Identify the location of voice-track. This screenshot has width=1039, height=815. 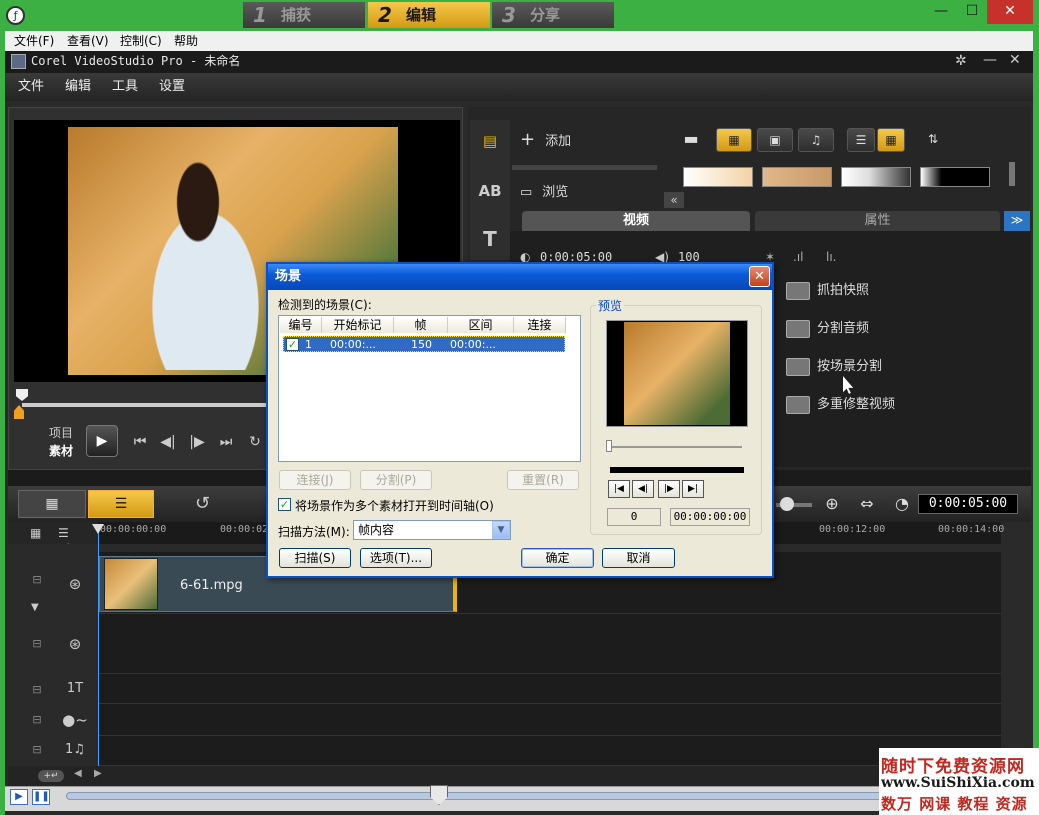
(549, 720).